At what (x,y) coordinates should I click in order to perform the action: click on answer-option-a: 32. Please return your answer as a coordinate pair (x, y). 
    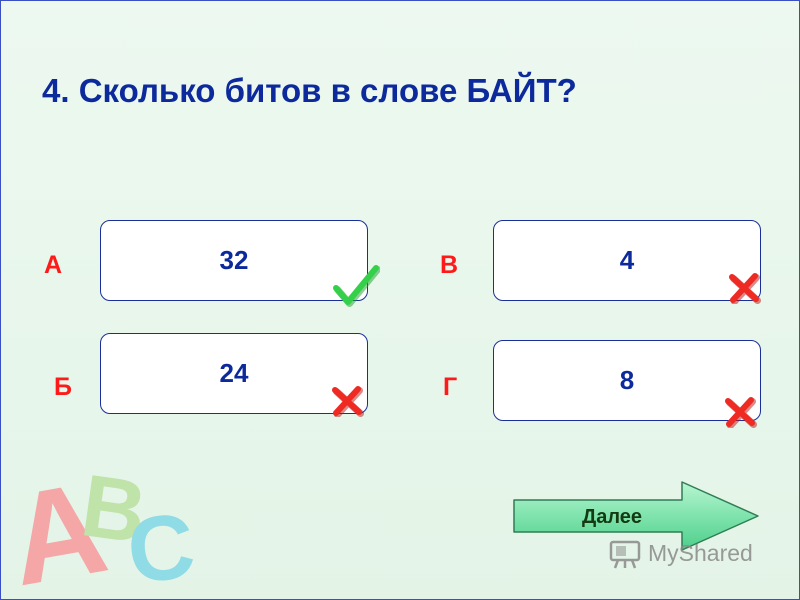
    Looking at the image, I should click on (234, 260).